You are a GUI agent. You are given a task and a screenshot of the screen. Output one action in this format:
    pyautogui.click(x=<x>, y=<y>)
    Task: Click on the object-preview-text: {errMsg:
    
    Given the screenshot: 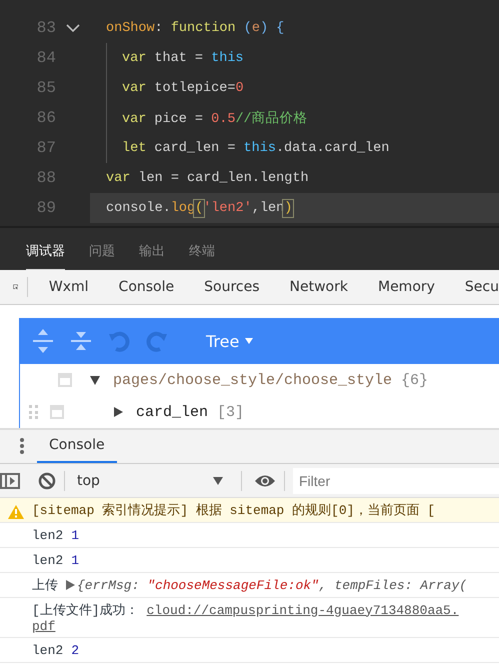 What is the action you would take?
    pyautogui.click(x=108, y=585)
    